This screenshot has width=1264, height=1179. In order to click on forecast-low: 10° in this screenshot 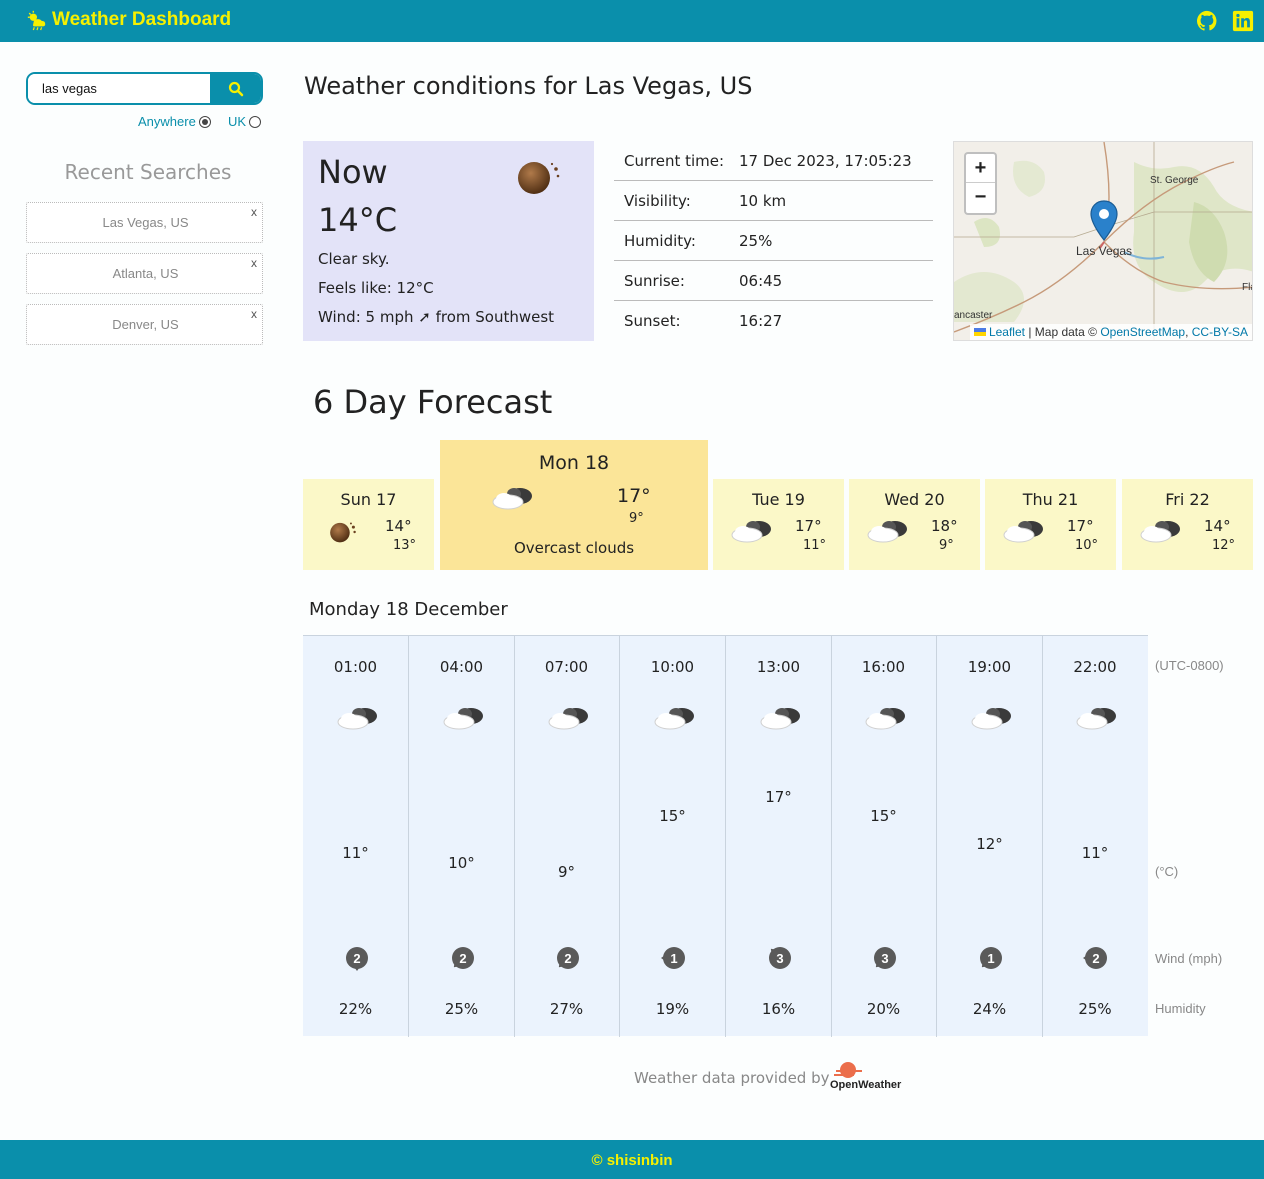, I will do `click(1087, 545)`.